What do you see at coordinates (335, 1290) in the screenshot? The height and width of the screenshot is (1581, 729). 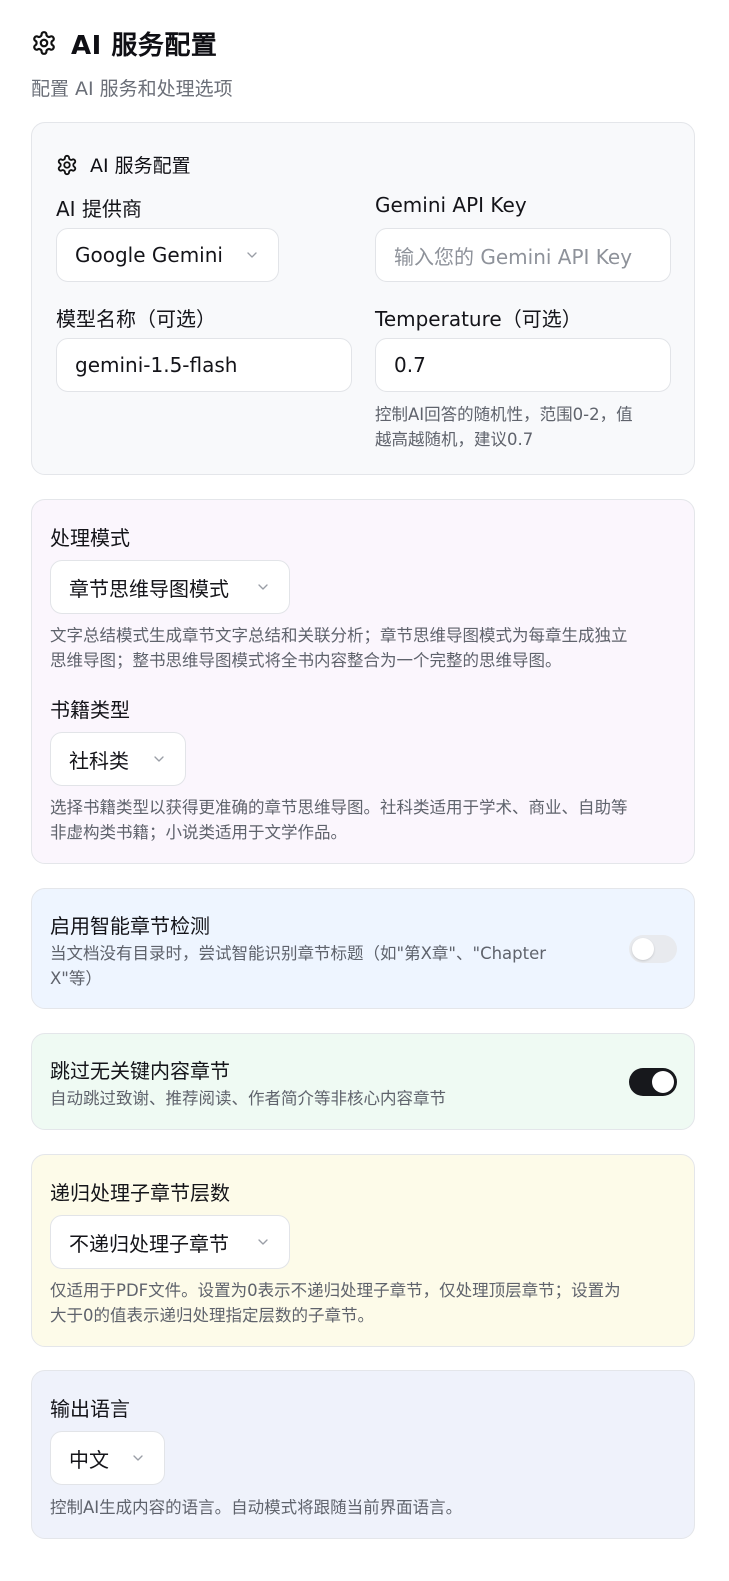 I see `recursive-help-line: 仅适用于PDF文件。设置为0表示不递归处理子章节，仅处理顶层章节；设置为` at bounding box center [335, 1290].